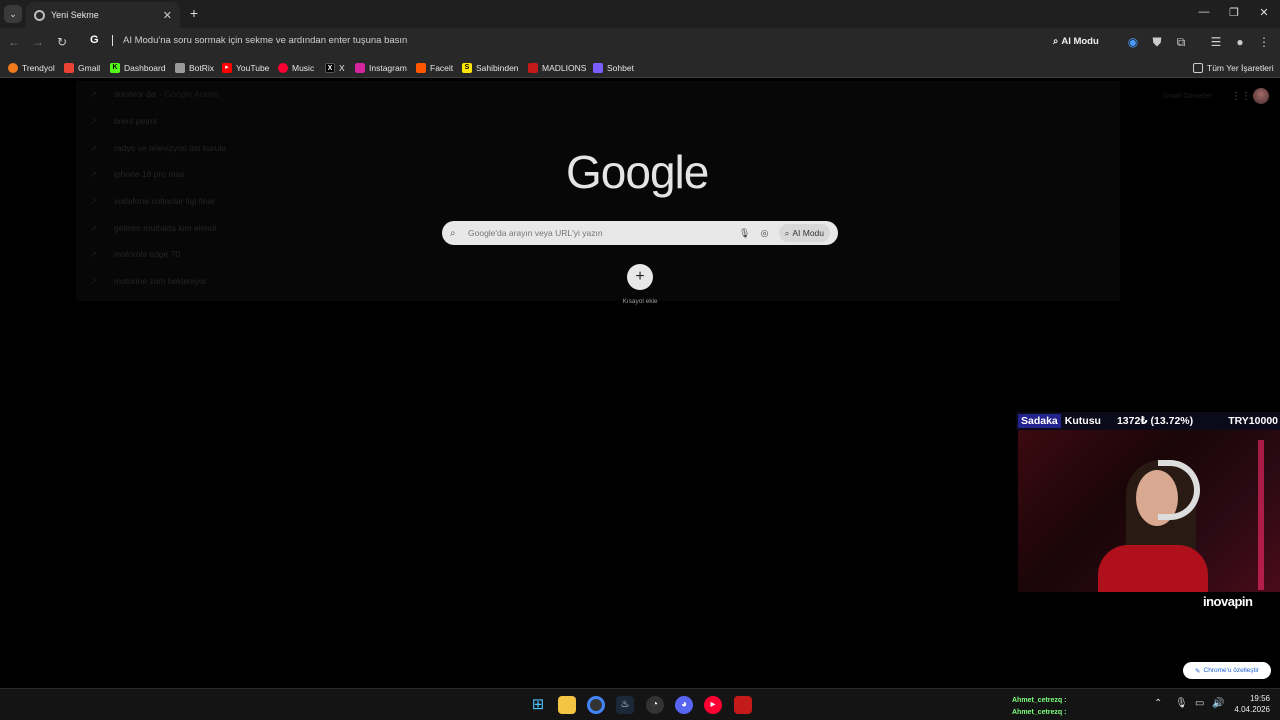 This screenshot has height=720, width=1280. I want to click on mixer-app-icon, so click(743, 705).